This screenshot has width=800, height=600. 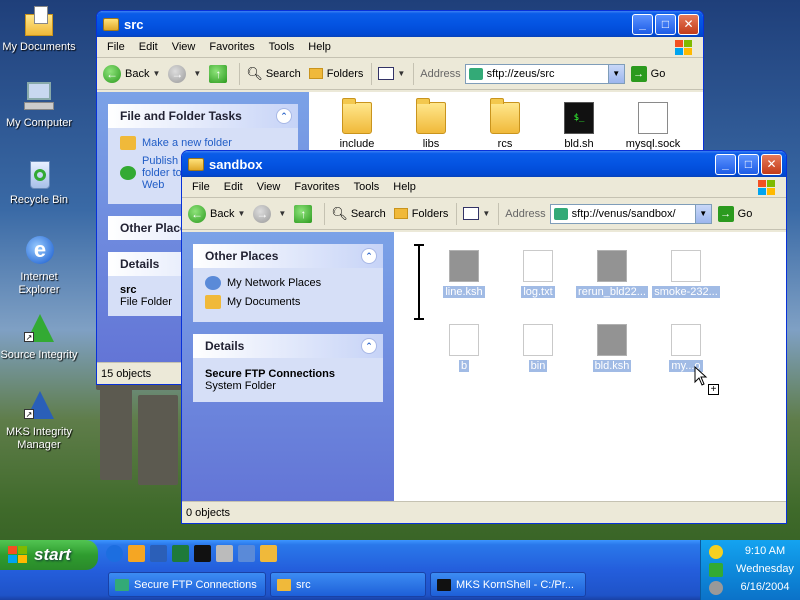 I want to click on settings-icon, so click(x=716, y=588).